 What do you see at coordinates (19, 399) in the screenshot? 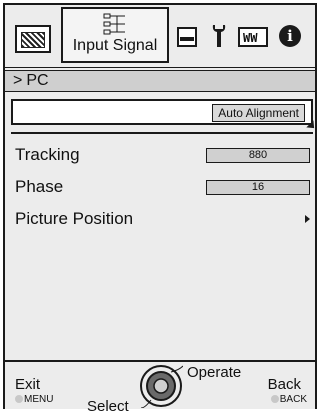
I see `menu-key-icon` at bounding box center [19, 399].